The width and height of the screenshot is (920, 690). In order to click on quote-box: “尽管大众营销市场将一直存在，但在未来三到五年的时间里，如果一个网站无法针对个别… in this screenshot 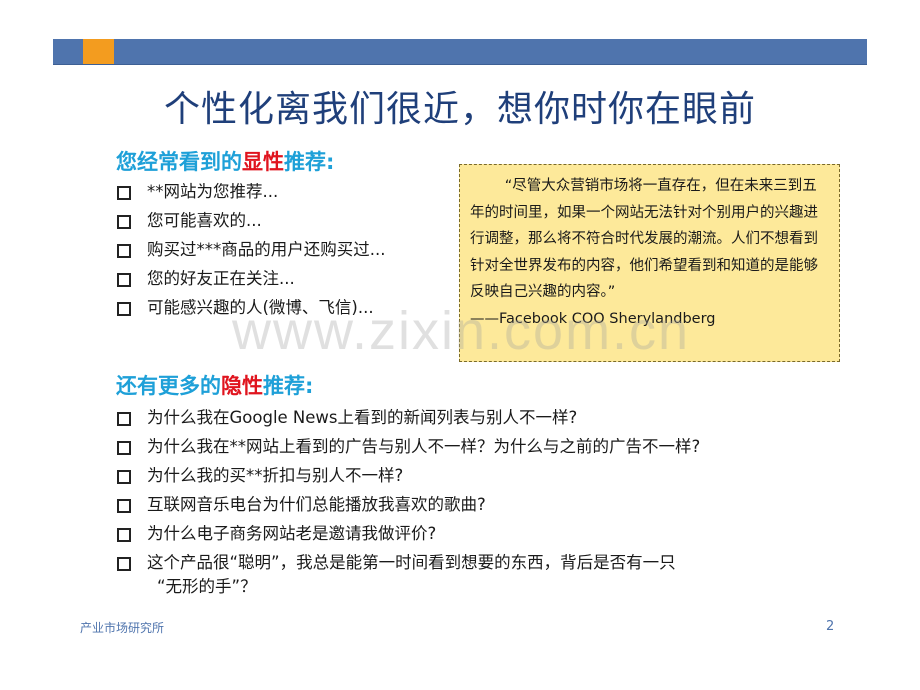, I will do `click(649, 263)`.